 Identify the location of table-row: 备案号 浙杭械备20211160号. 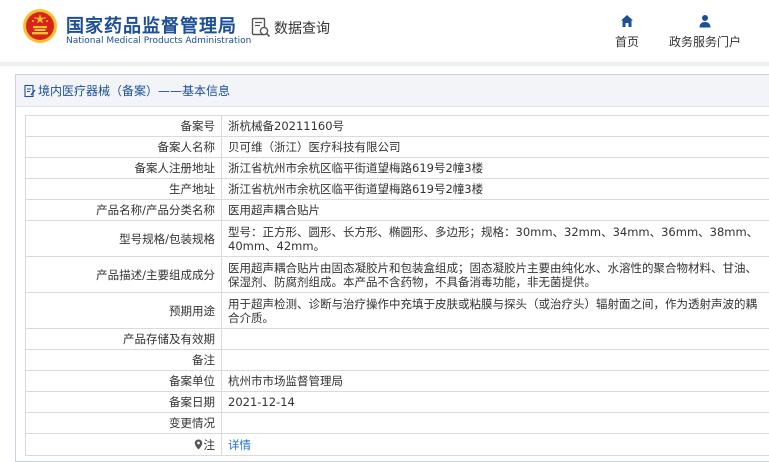
(397, 126).